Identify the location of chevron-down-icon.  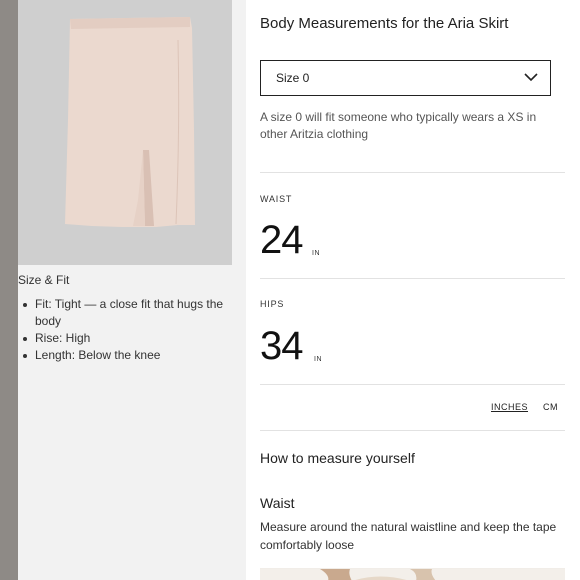
(531, 77).